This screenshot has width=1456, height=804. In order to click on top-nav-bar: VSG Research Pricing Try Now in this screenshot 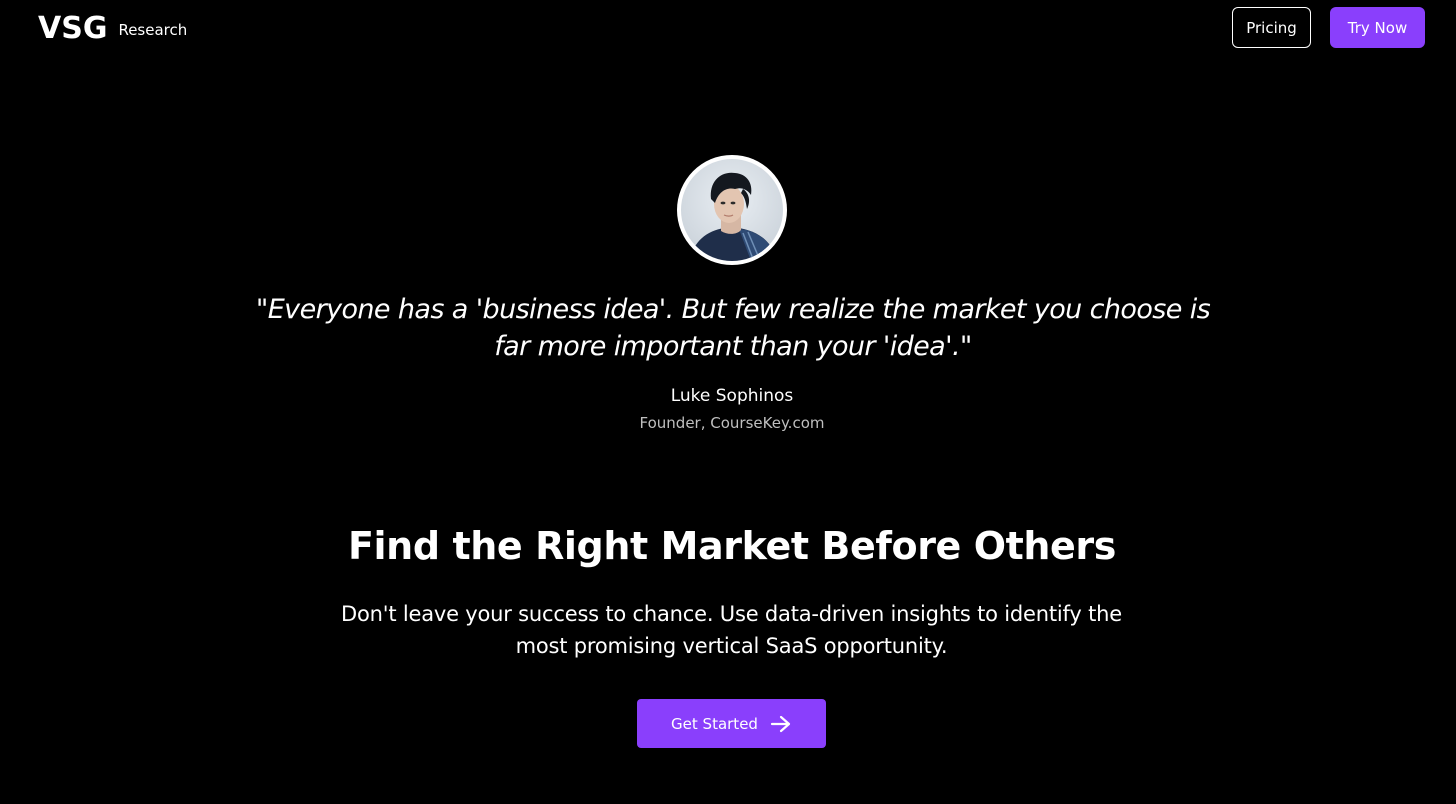, I will do `click(728, 28)`.